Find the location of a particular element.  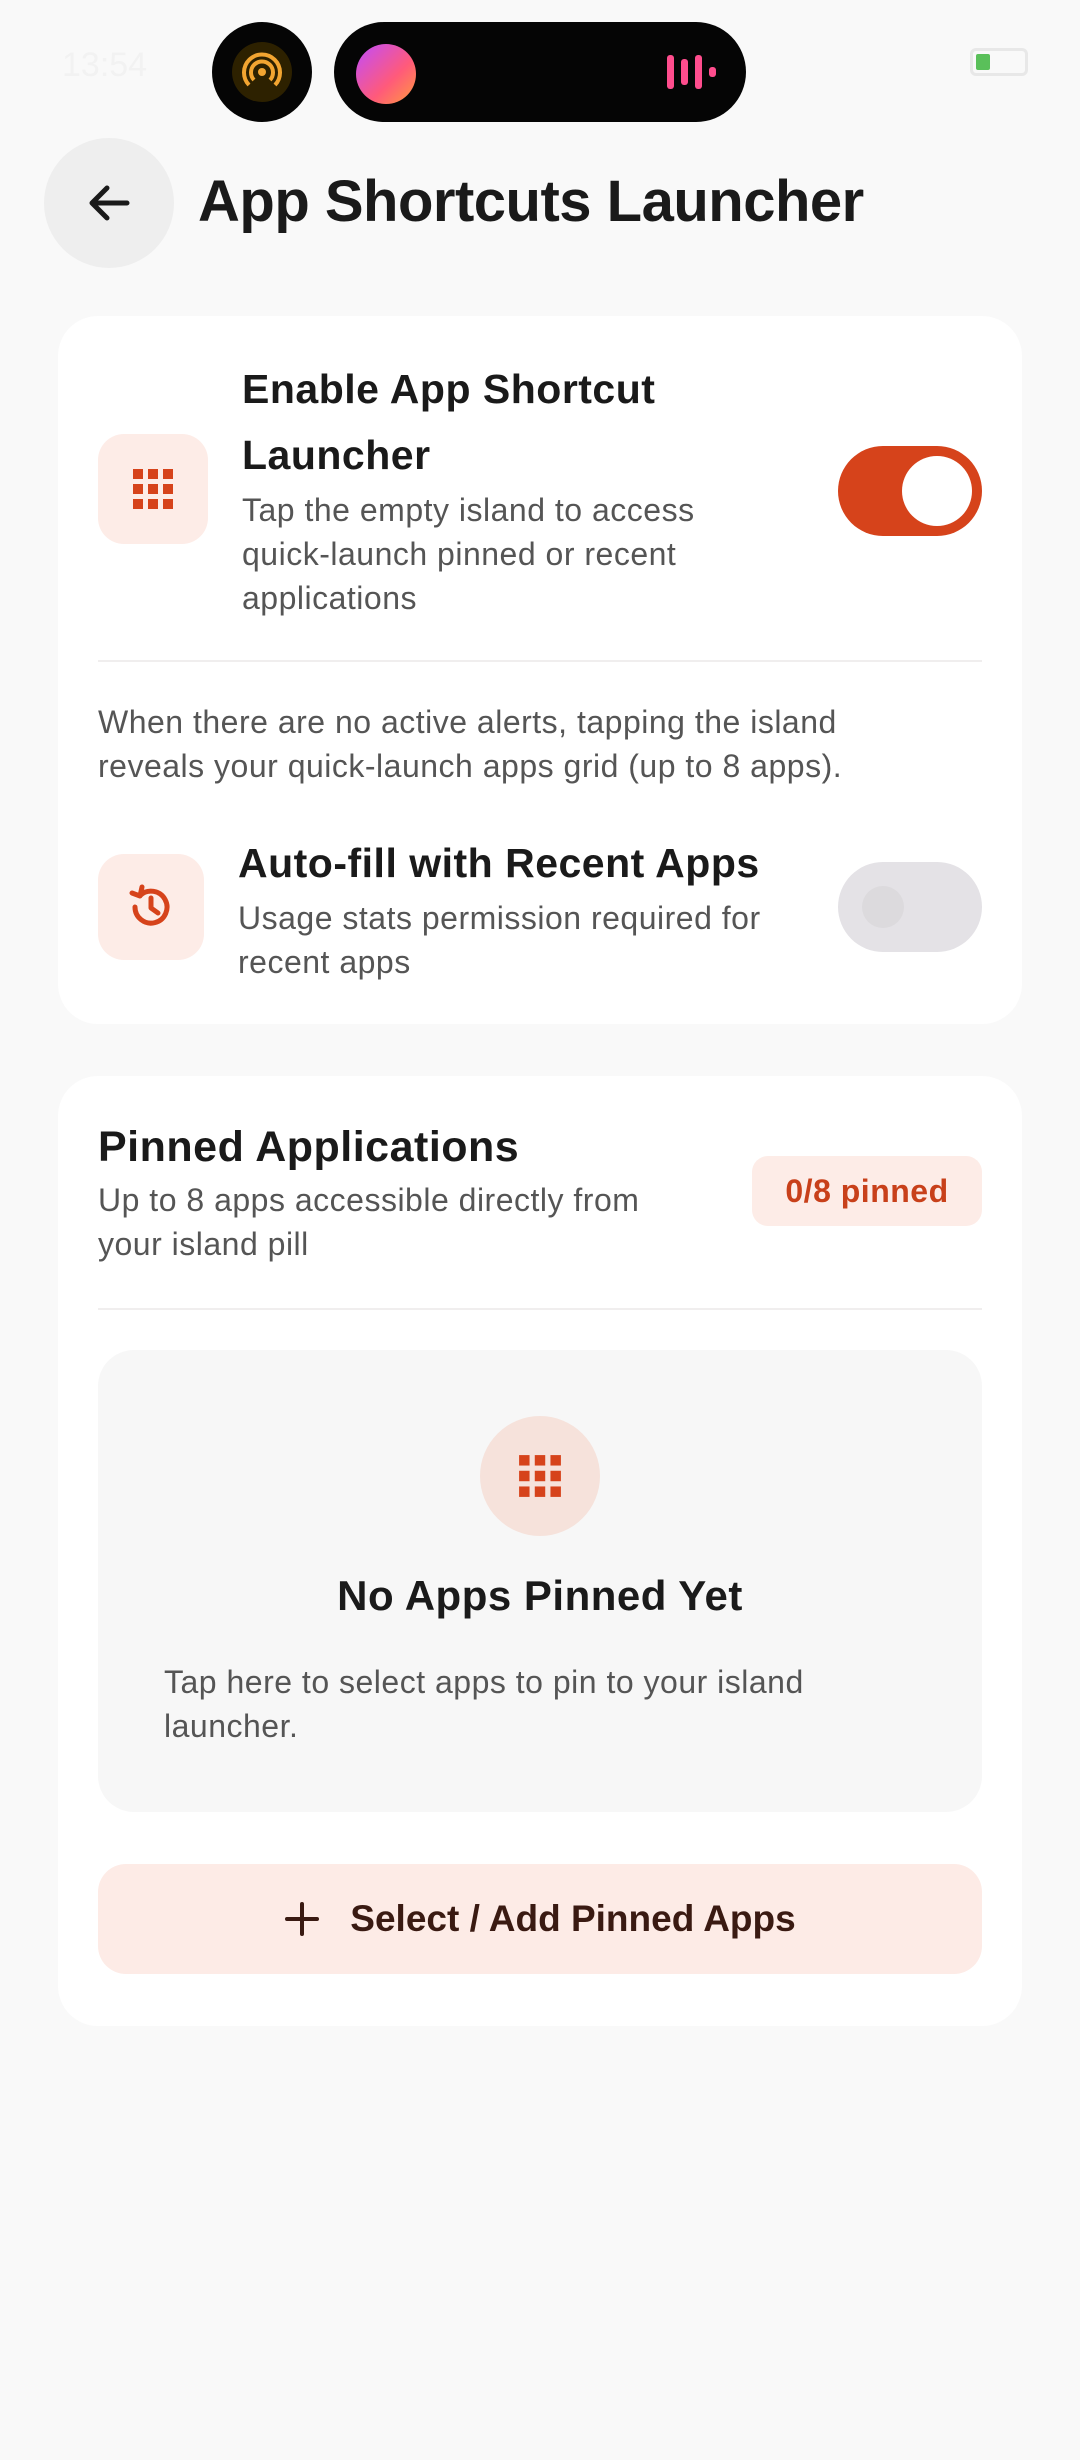

add-pinned-apps-button: Select / Add Pinned Apps is located at coordinates (540, 1919).